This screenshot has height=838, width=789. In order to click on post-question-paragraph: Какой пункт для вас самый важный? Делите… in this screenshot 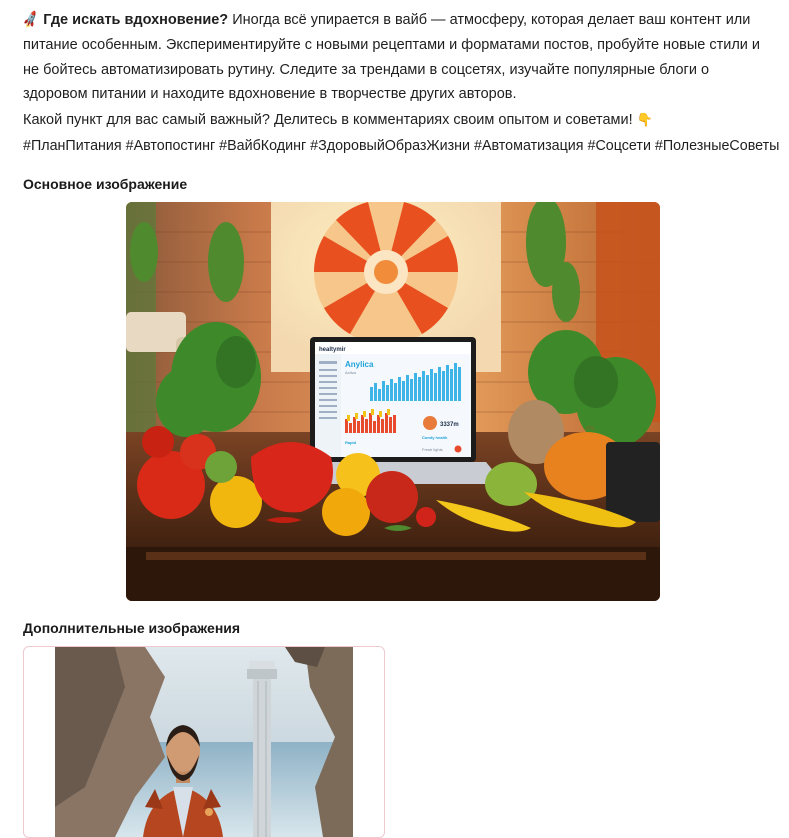, I will do `click(395, 120)`.